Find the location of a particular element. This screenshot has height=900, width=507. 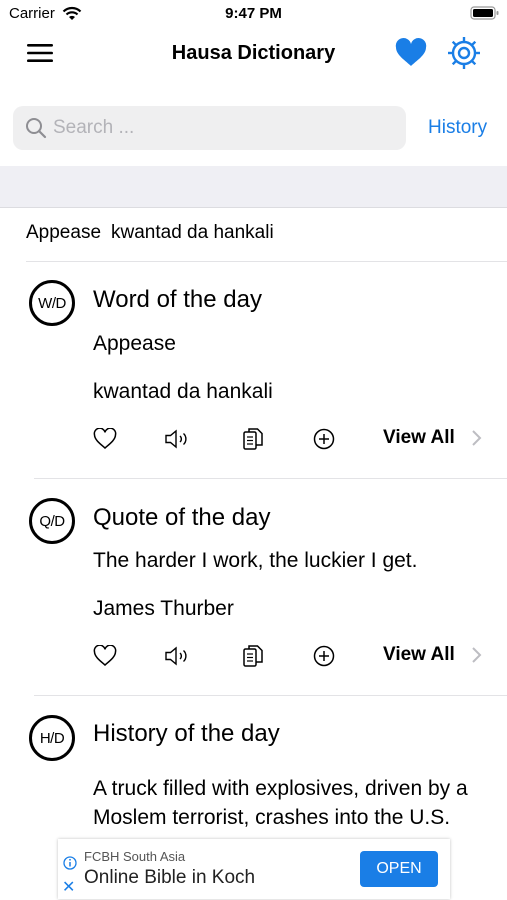

search-row: History is located at coordinates (253, 128).